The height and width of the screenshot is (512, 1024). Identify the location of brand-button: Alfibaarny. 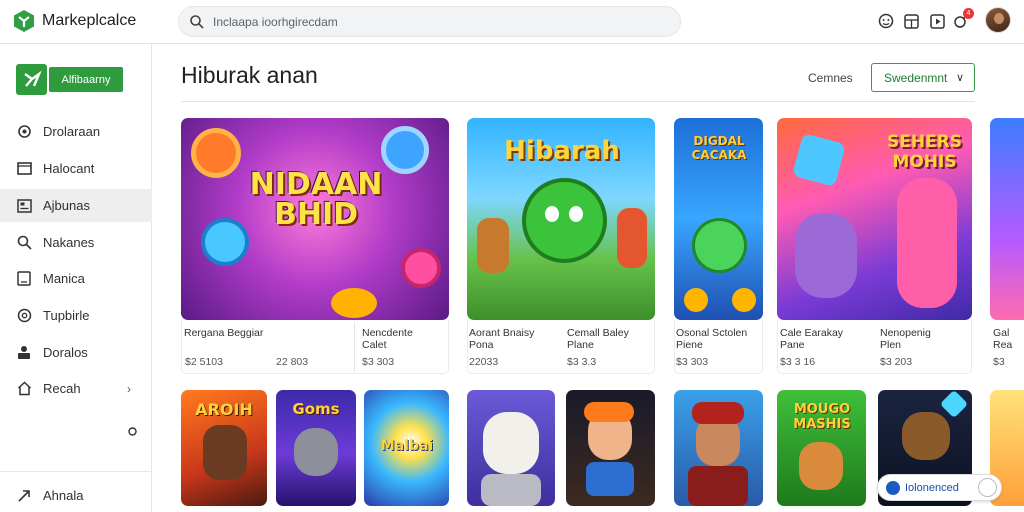
(69, 79).